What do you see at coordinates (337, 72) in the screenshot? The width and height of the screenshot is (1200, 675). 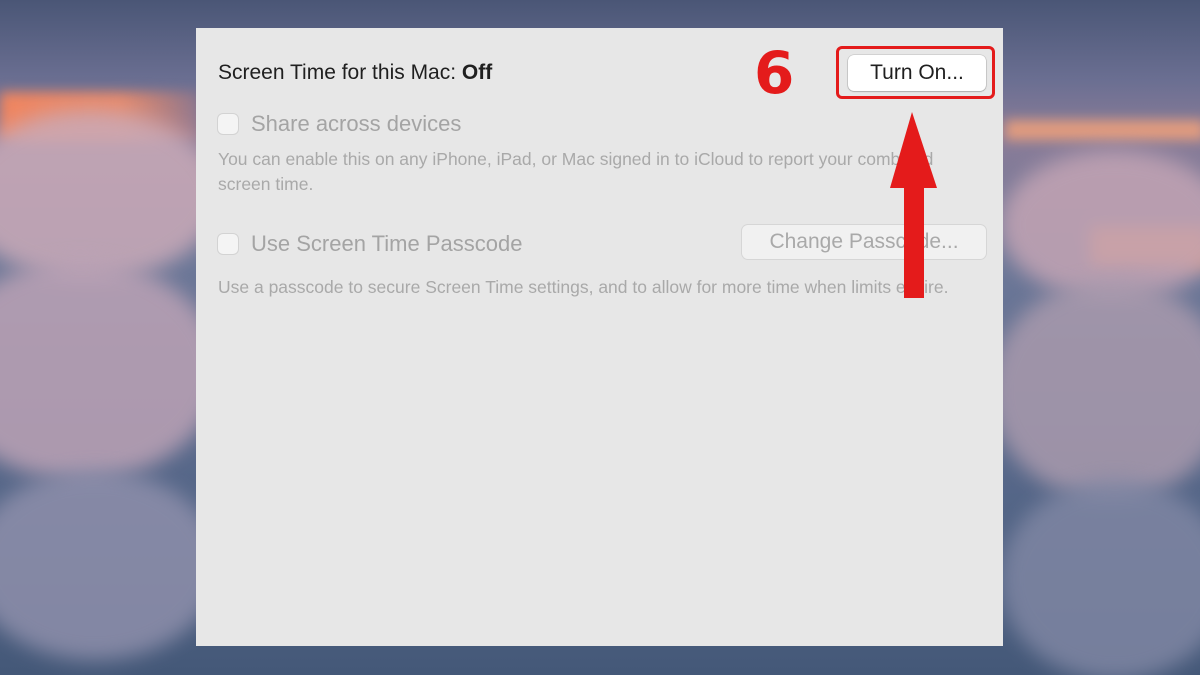 I see `screen-time-title: Screen Time for this Mac:` at bounding box center [337, 72].